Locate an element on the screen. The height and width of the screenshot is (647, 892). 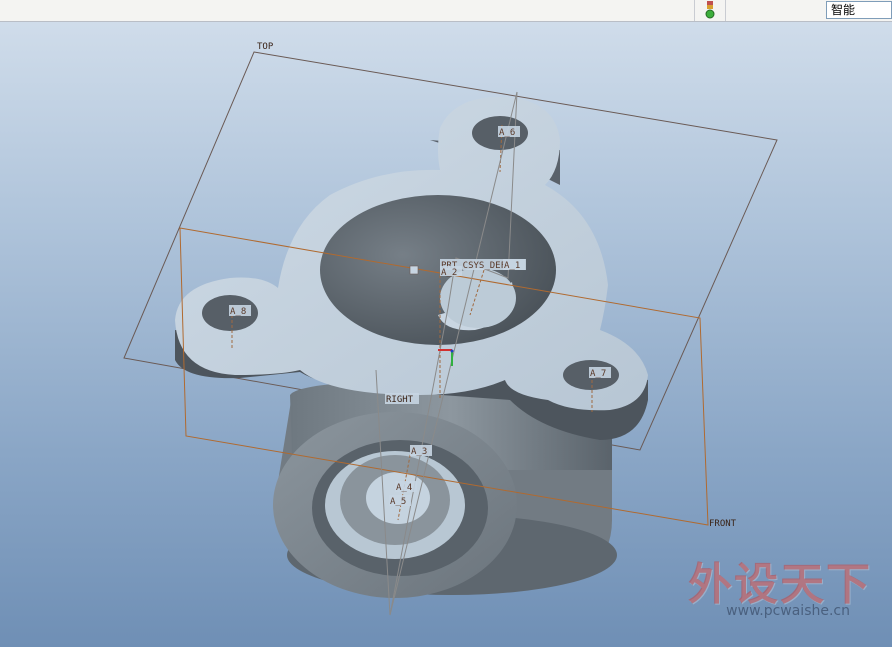
axis-a4-label: A_4 is located at coordinates (404, 488).